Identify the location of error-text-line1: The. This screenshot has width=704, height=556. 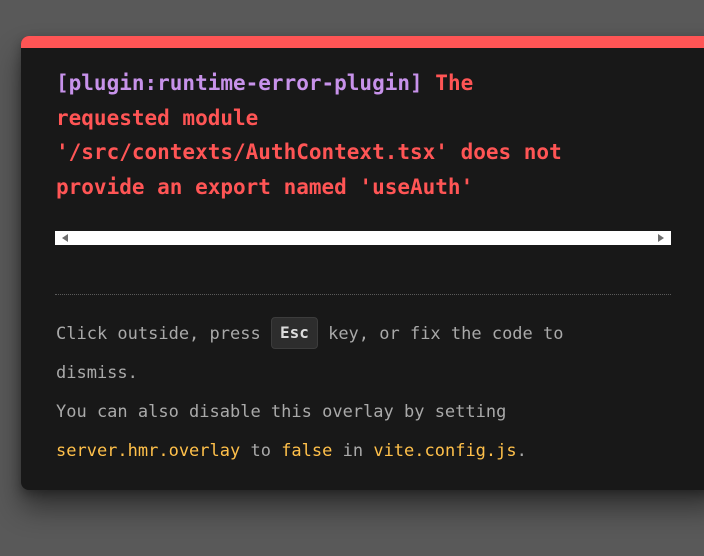
(448, 83).